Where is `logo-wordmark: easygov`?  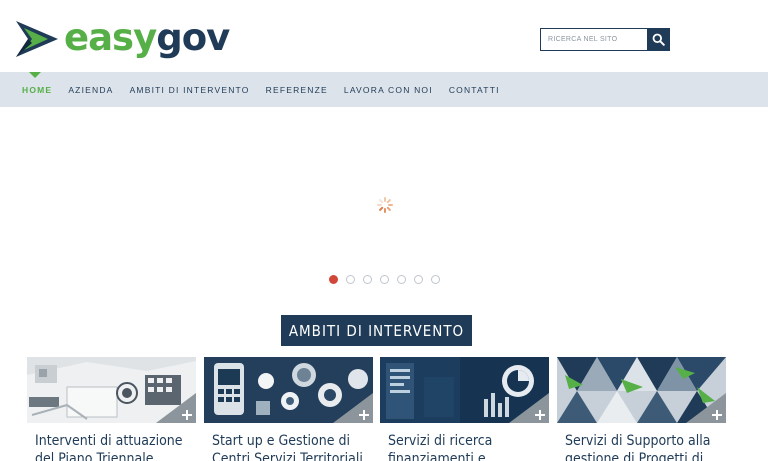
logo-wordmark: easygov is located at coordinates (147, 37).